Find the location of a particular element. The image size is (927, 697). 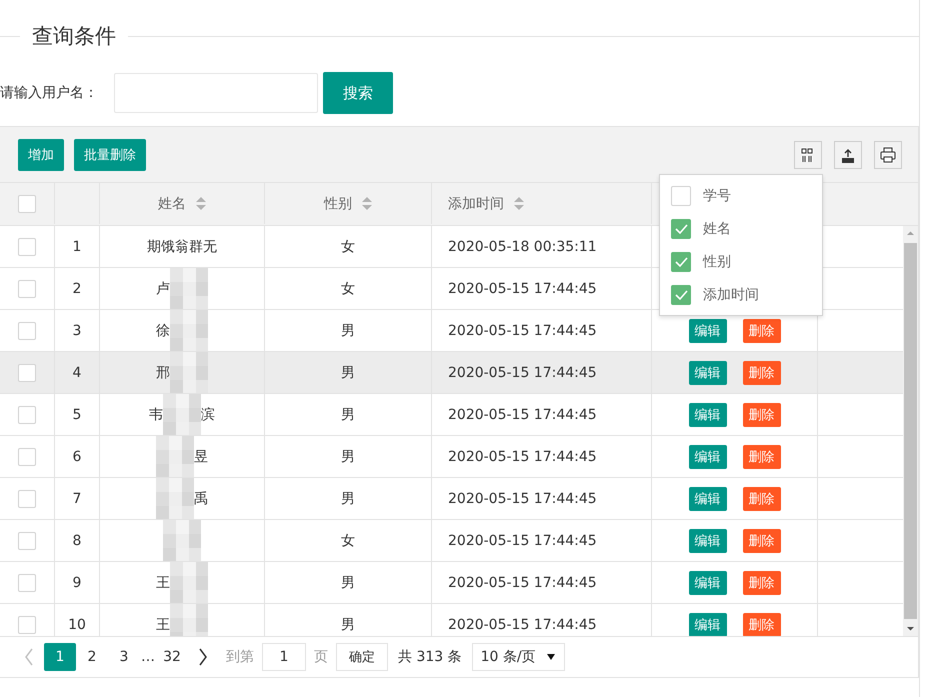

confirm-button: 确定 is located at coordinates (362, 657).